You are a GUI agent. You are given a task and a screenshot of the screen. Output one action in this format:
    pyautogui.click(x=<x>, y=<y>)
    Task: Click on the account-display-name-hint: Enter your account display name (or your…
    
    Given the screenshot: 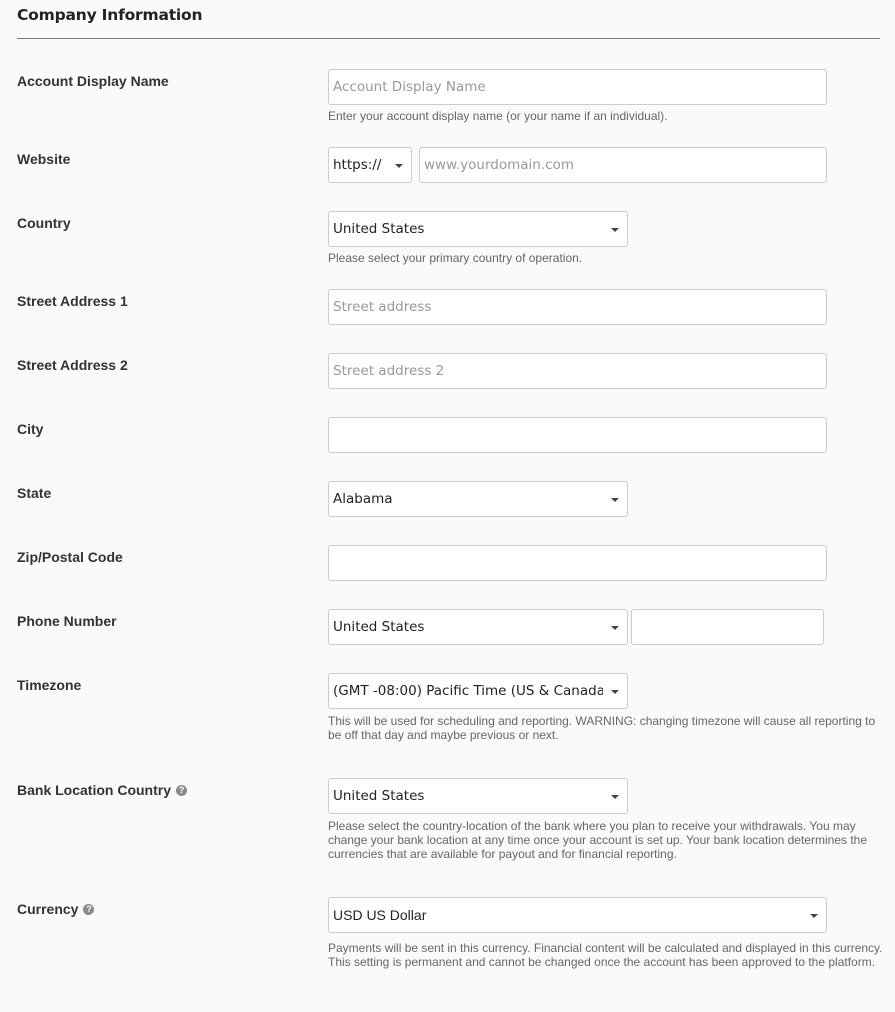 What is the action you would take?
    pyautogui.click(x=498, y=116)
    